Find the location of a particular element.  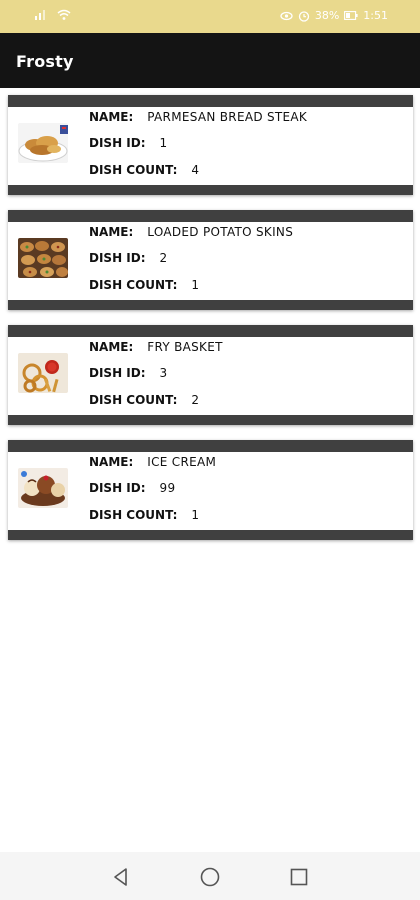

dish-card: NAME: FRY BASKET DISH ID: 3 DISH COUNT: 2 is located at coordinates (210, 375).